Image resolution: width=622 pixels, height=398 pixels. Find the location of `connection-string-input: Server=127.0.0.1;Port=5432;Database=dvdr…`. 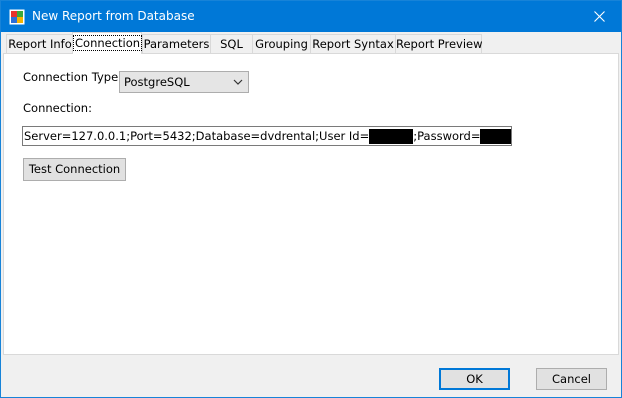

connection-string-input: Server=127.0.0.1;Port=5432;Database=dvdr… is located at coordinates (267, 136).